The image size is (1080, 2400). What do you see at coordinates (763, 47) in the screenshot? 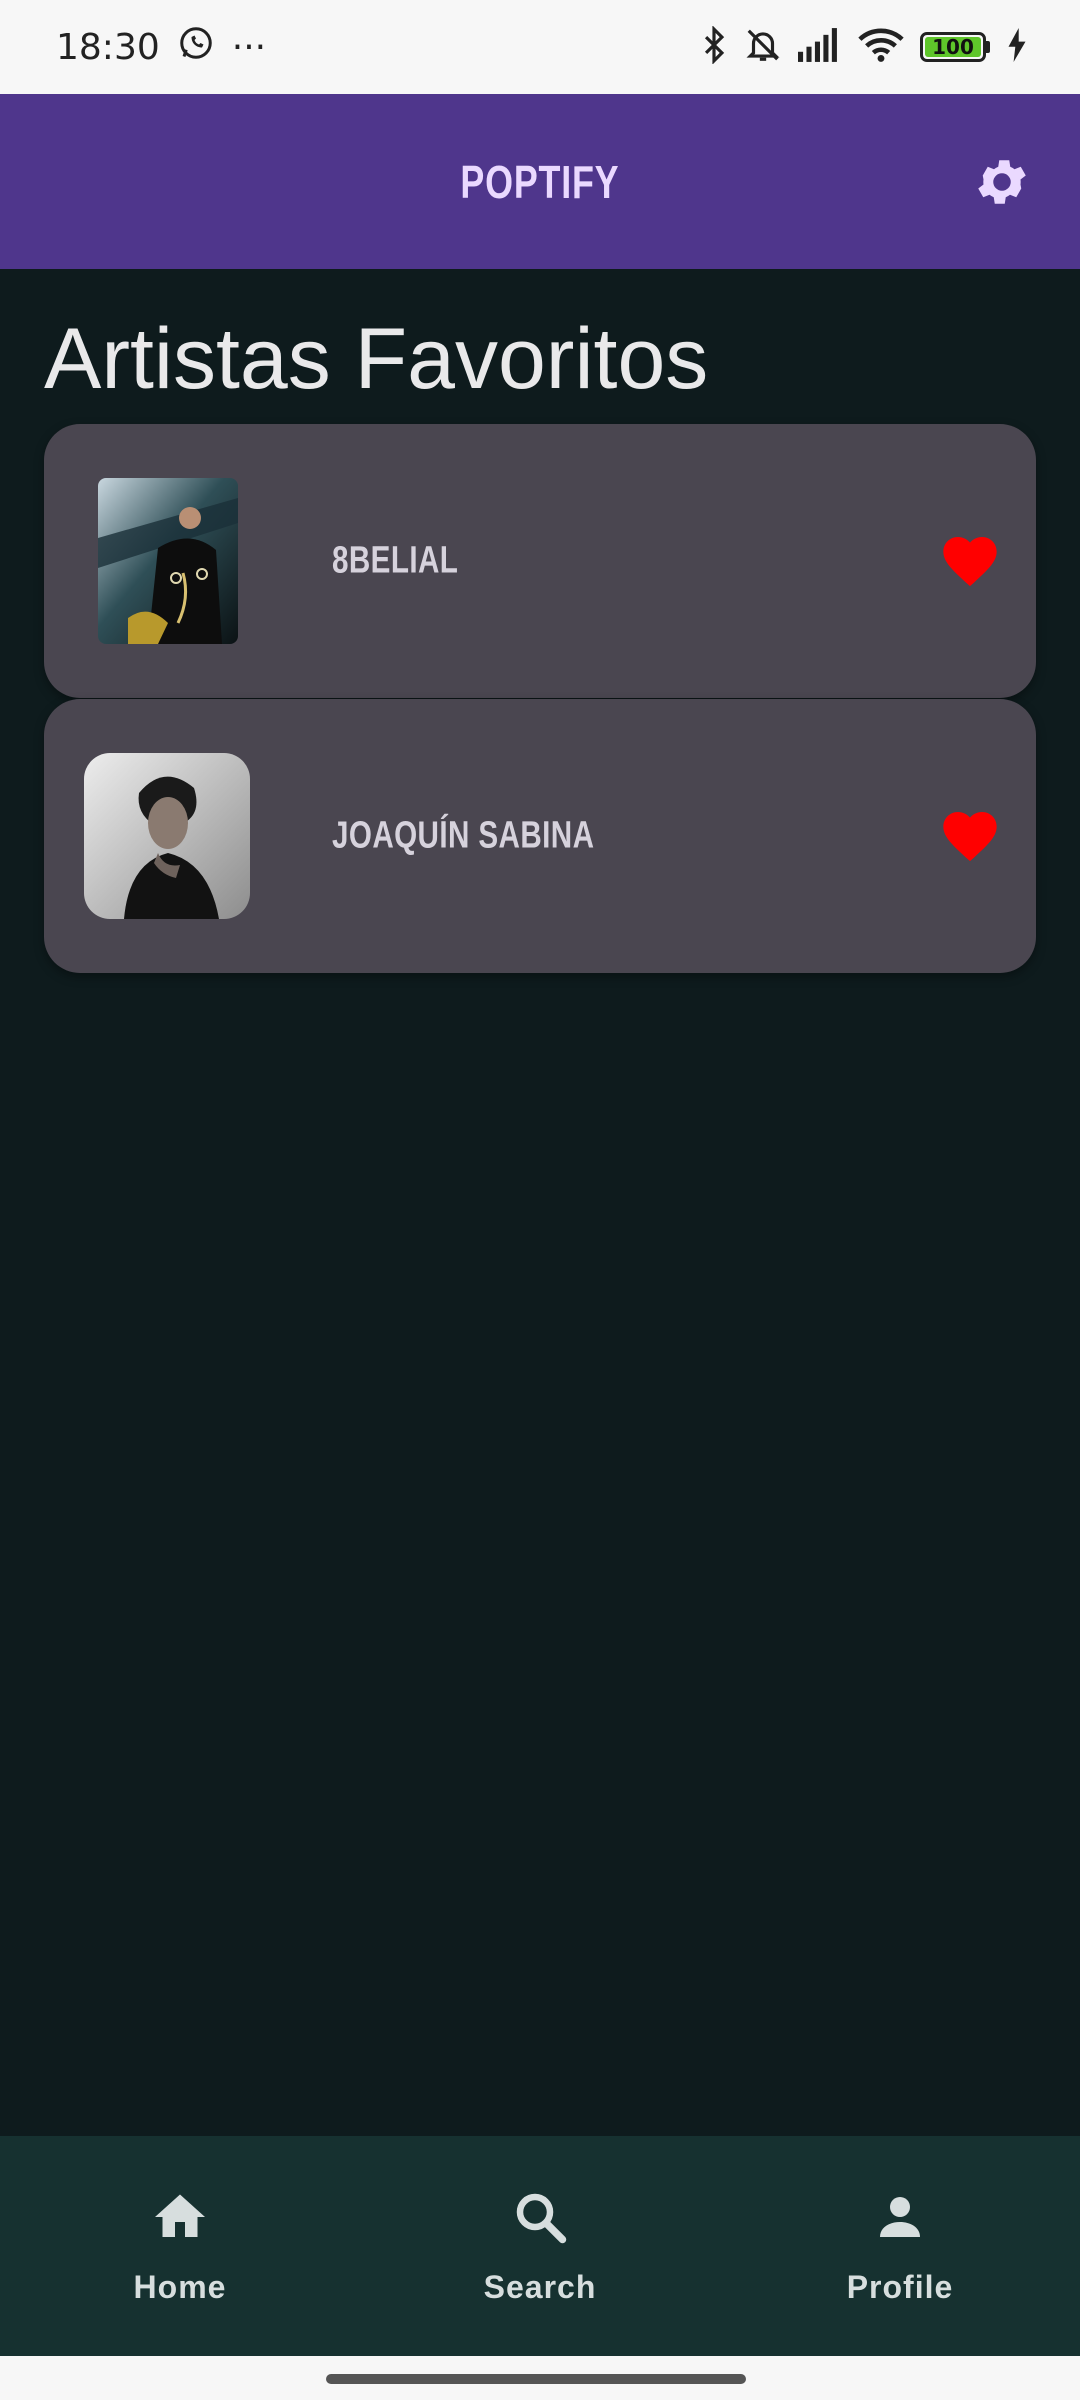
I see `bell-off-icon` at bounding box center [763, 47].